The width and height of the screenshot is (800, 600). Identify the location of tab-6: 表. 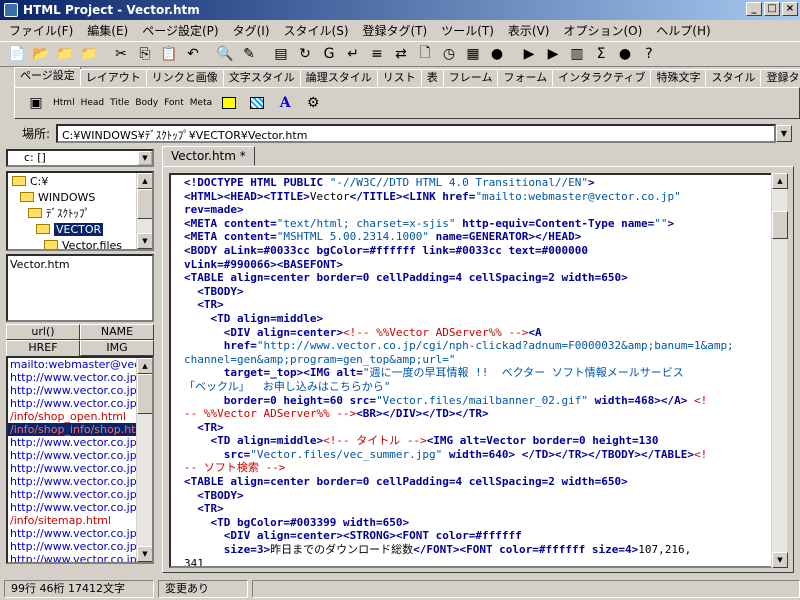
(432, 78).